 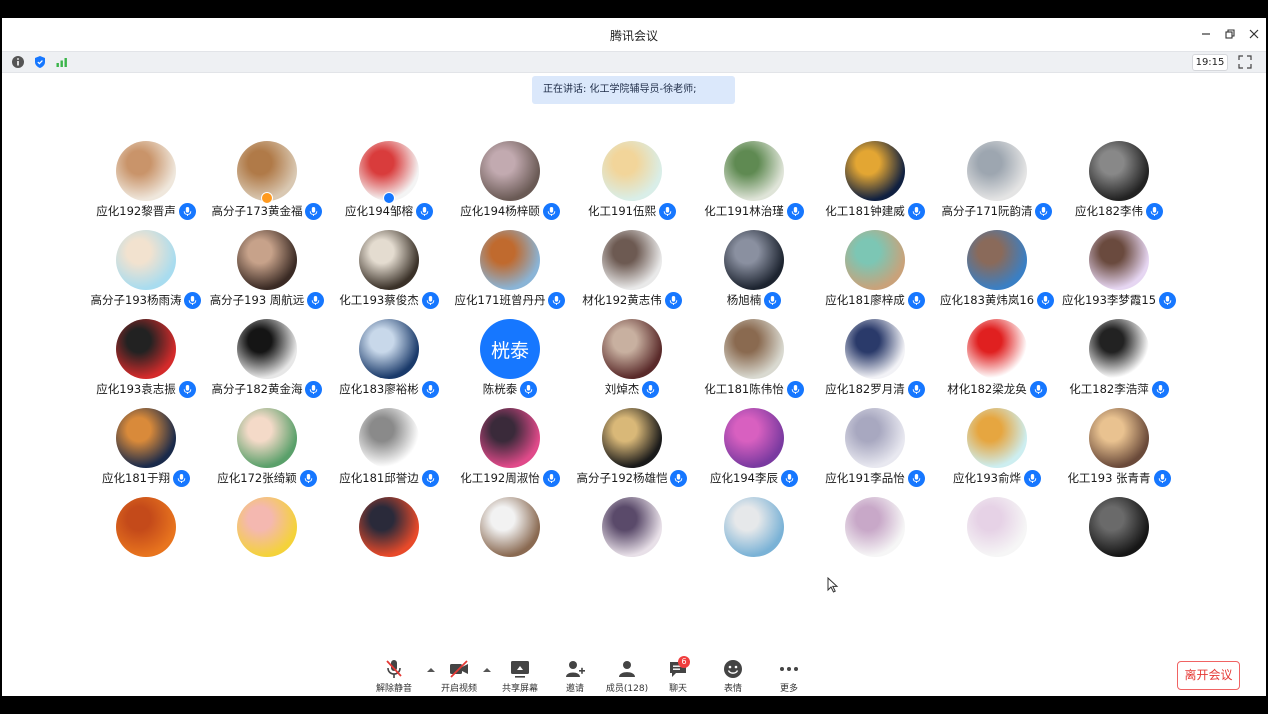 What do you see at coordinates (146, 527) in the screenshot?
I see `participant-avatar-sunset-photo` at bounding box center [146, 527].